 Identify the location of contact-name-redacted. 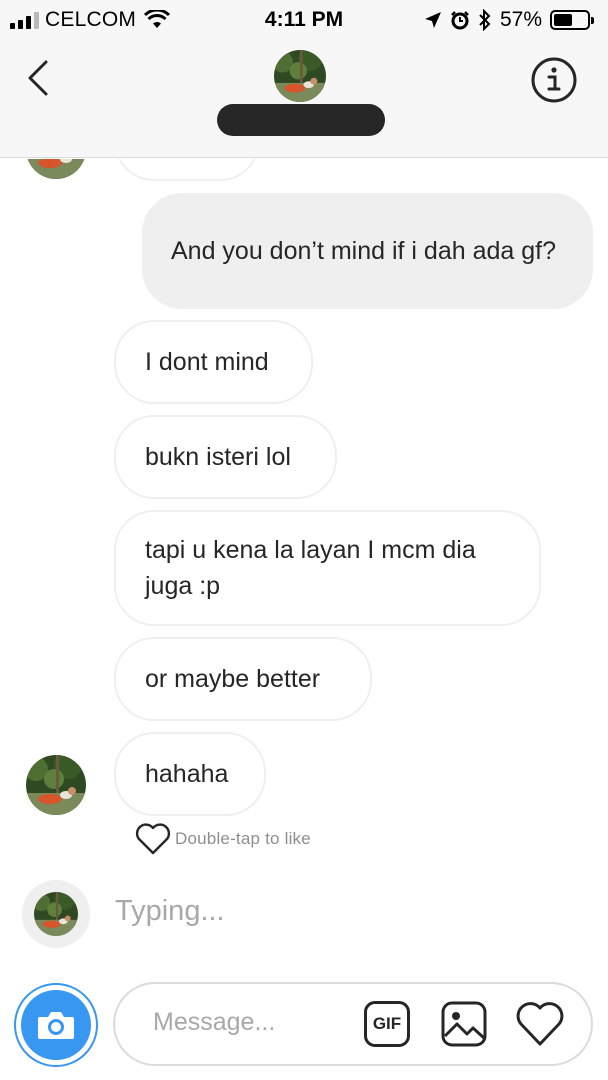
(301, 120).